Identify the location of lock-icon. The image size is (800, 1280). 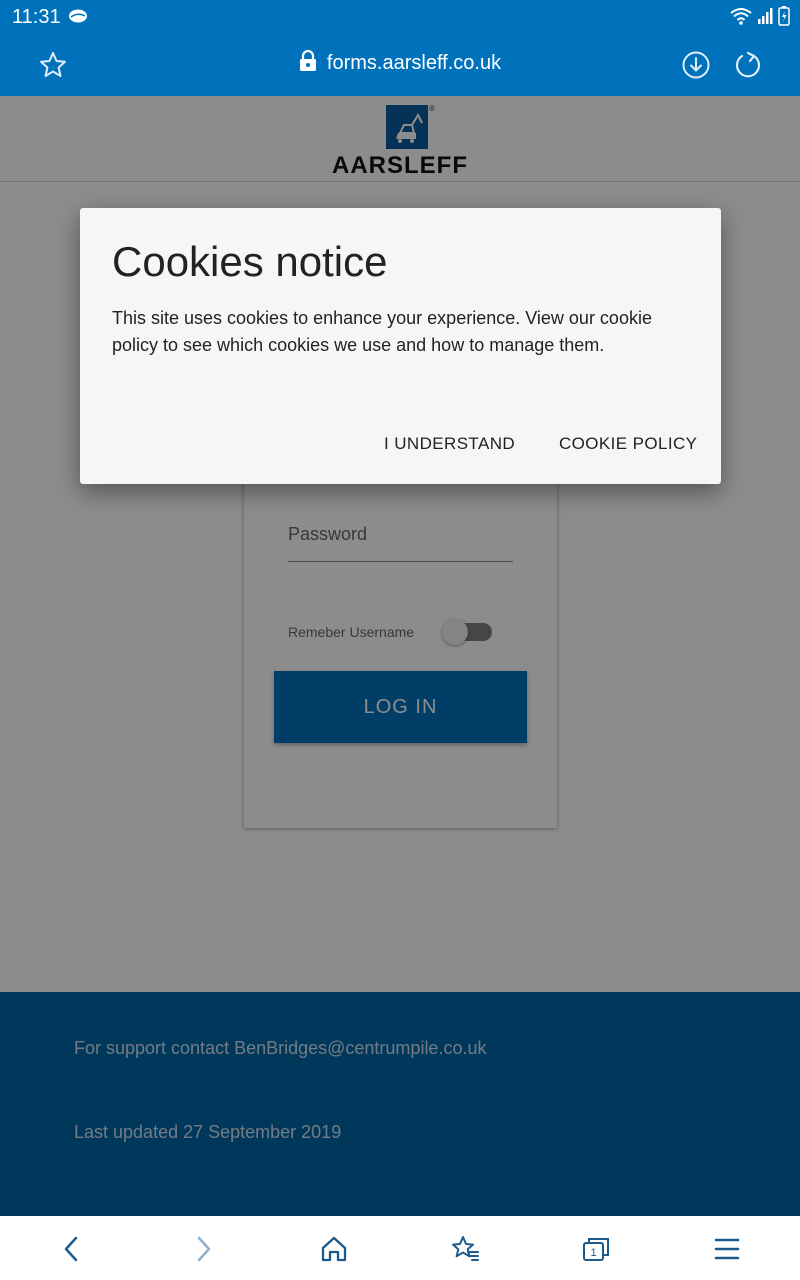
(308, 63).